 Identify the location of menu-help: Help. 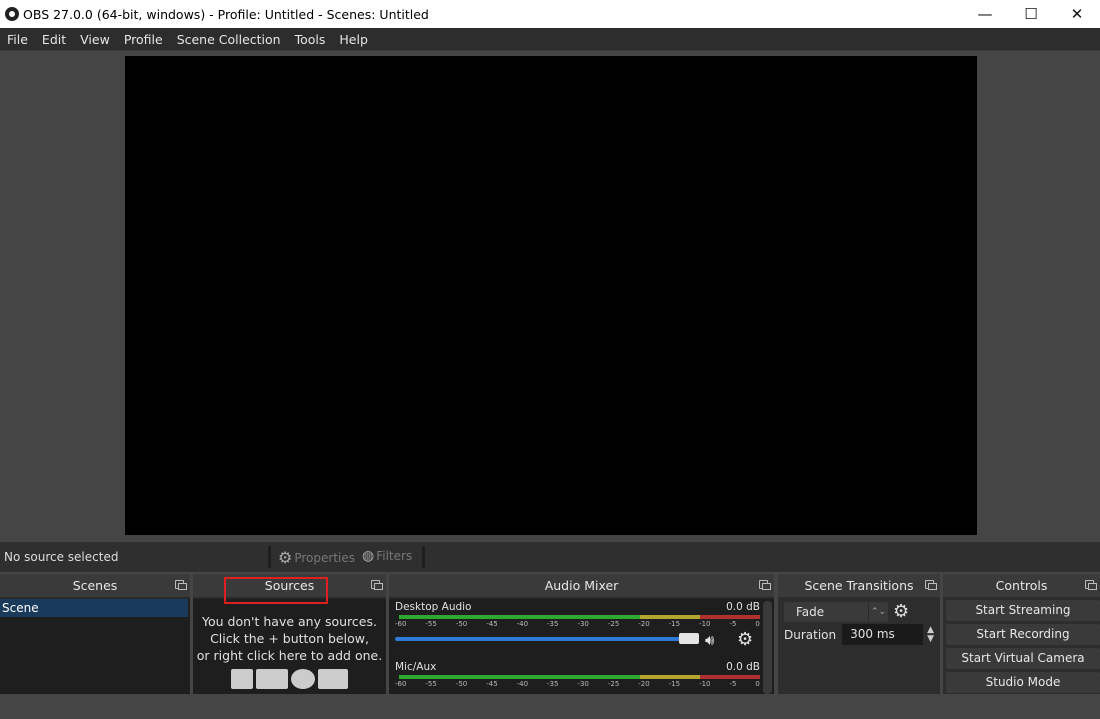
(353, 39).